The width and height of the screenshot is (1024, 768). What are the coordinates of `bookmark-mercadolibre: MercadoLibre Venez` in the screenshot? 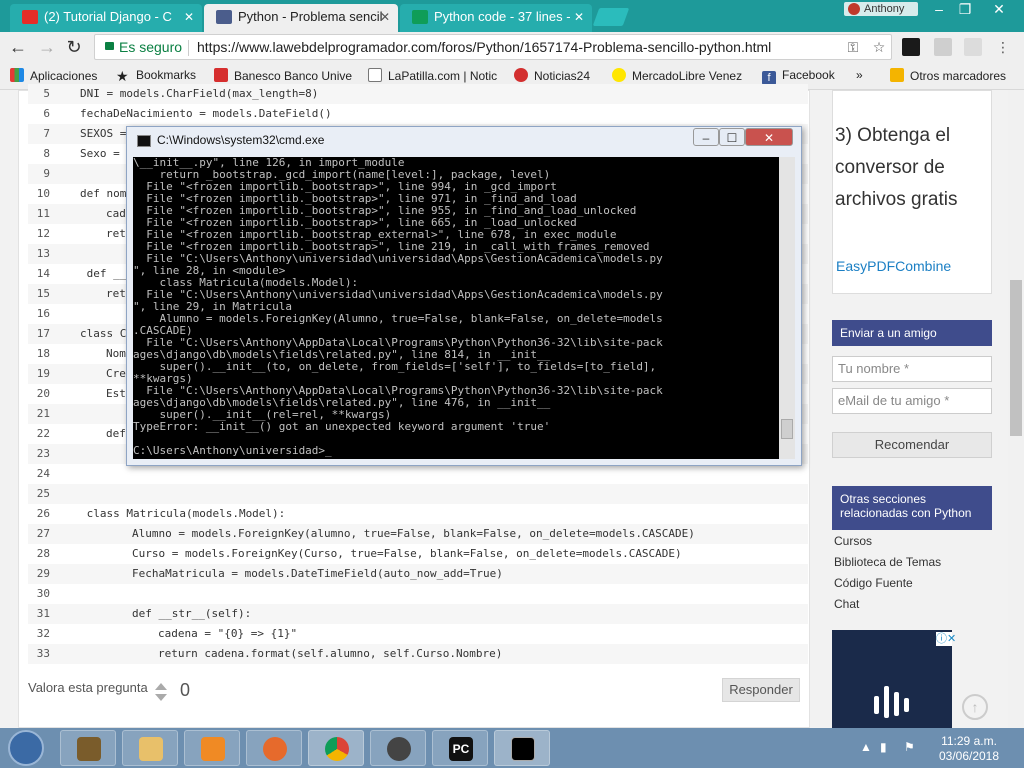 It's located at (680, 75).